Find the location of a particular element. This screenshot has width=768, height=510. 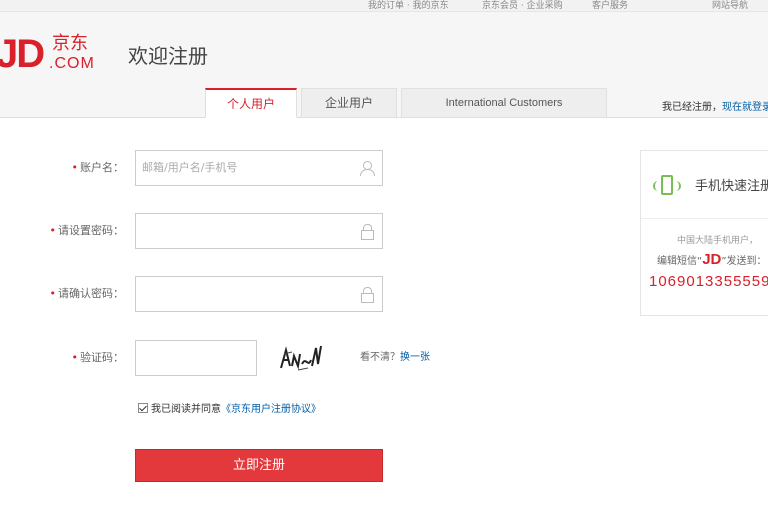

captcha-input is located at coordinates (196, 358).